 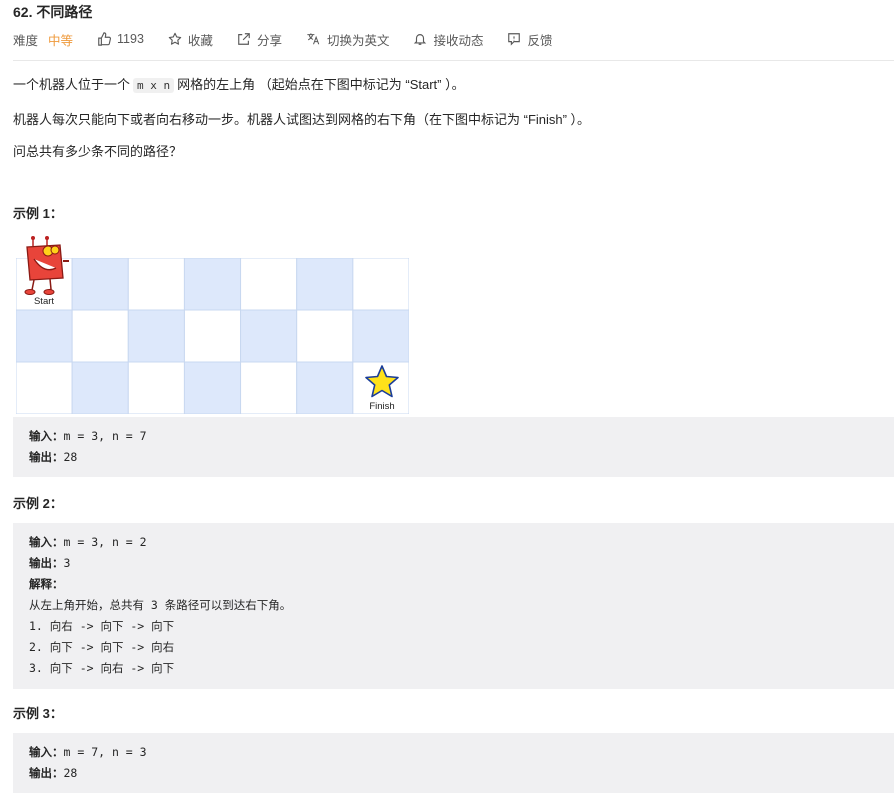 I want to click on code-line: 输入：m = 3, n = 7, so click(x=88, y=436).